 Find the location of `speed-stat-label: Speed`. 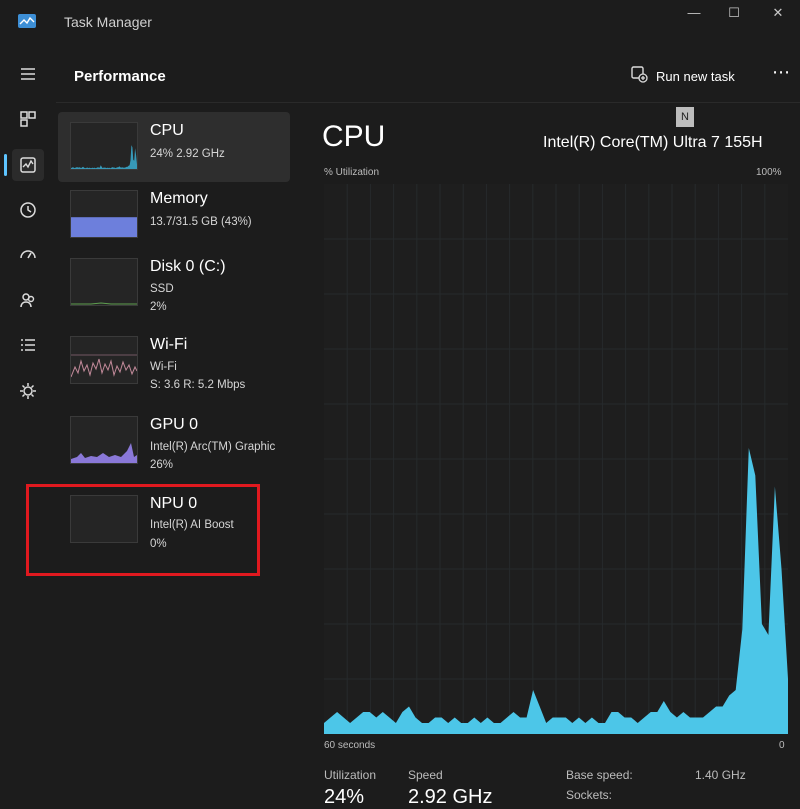

speed-stat-label: Speed is located at coordinates (425, 775).